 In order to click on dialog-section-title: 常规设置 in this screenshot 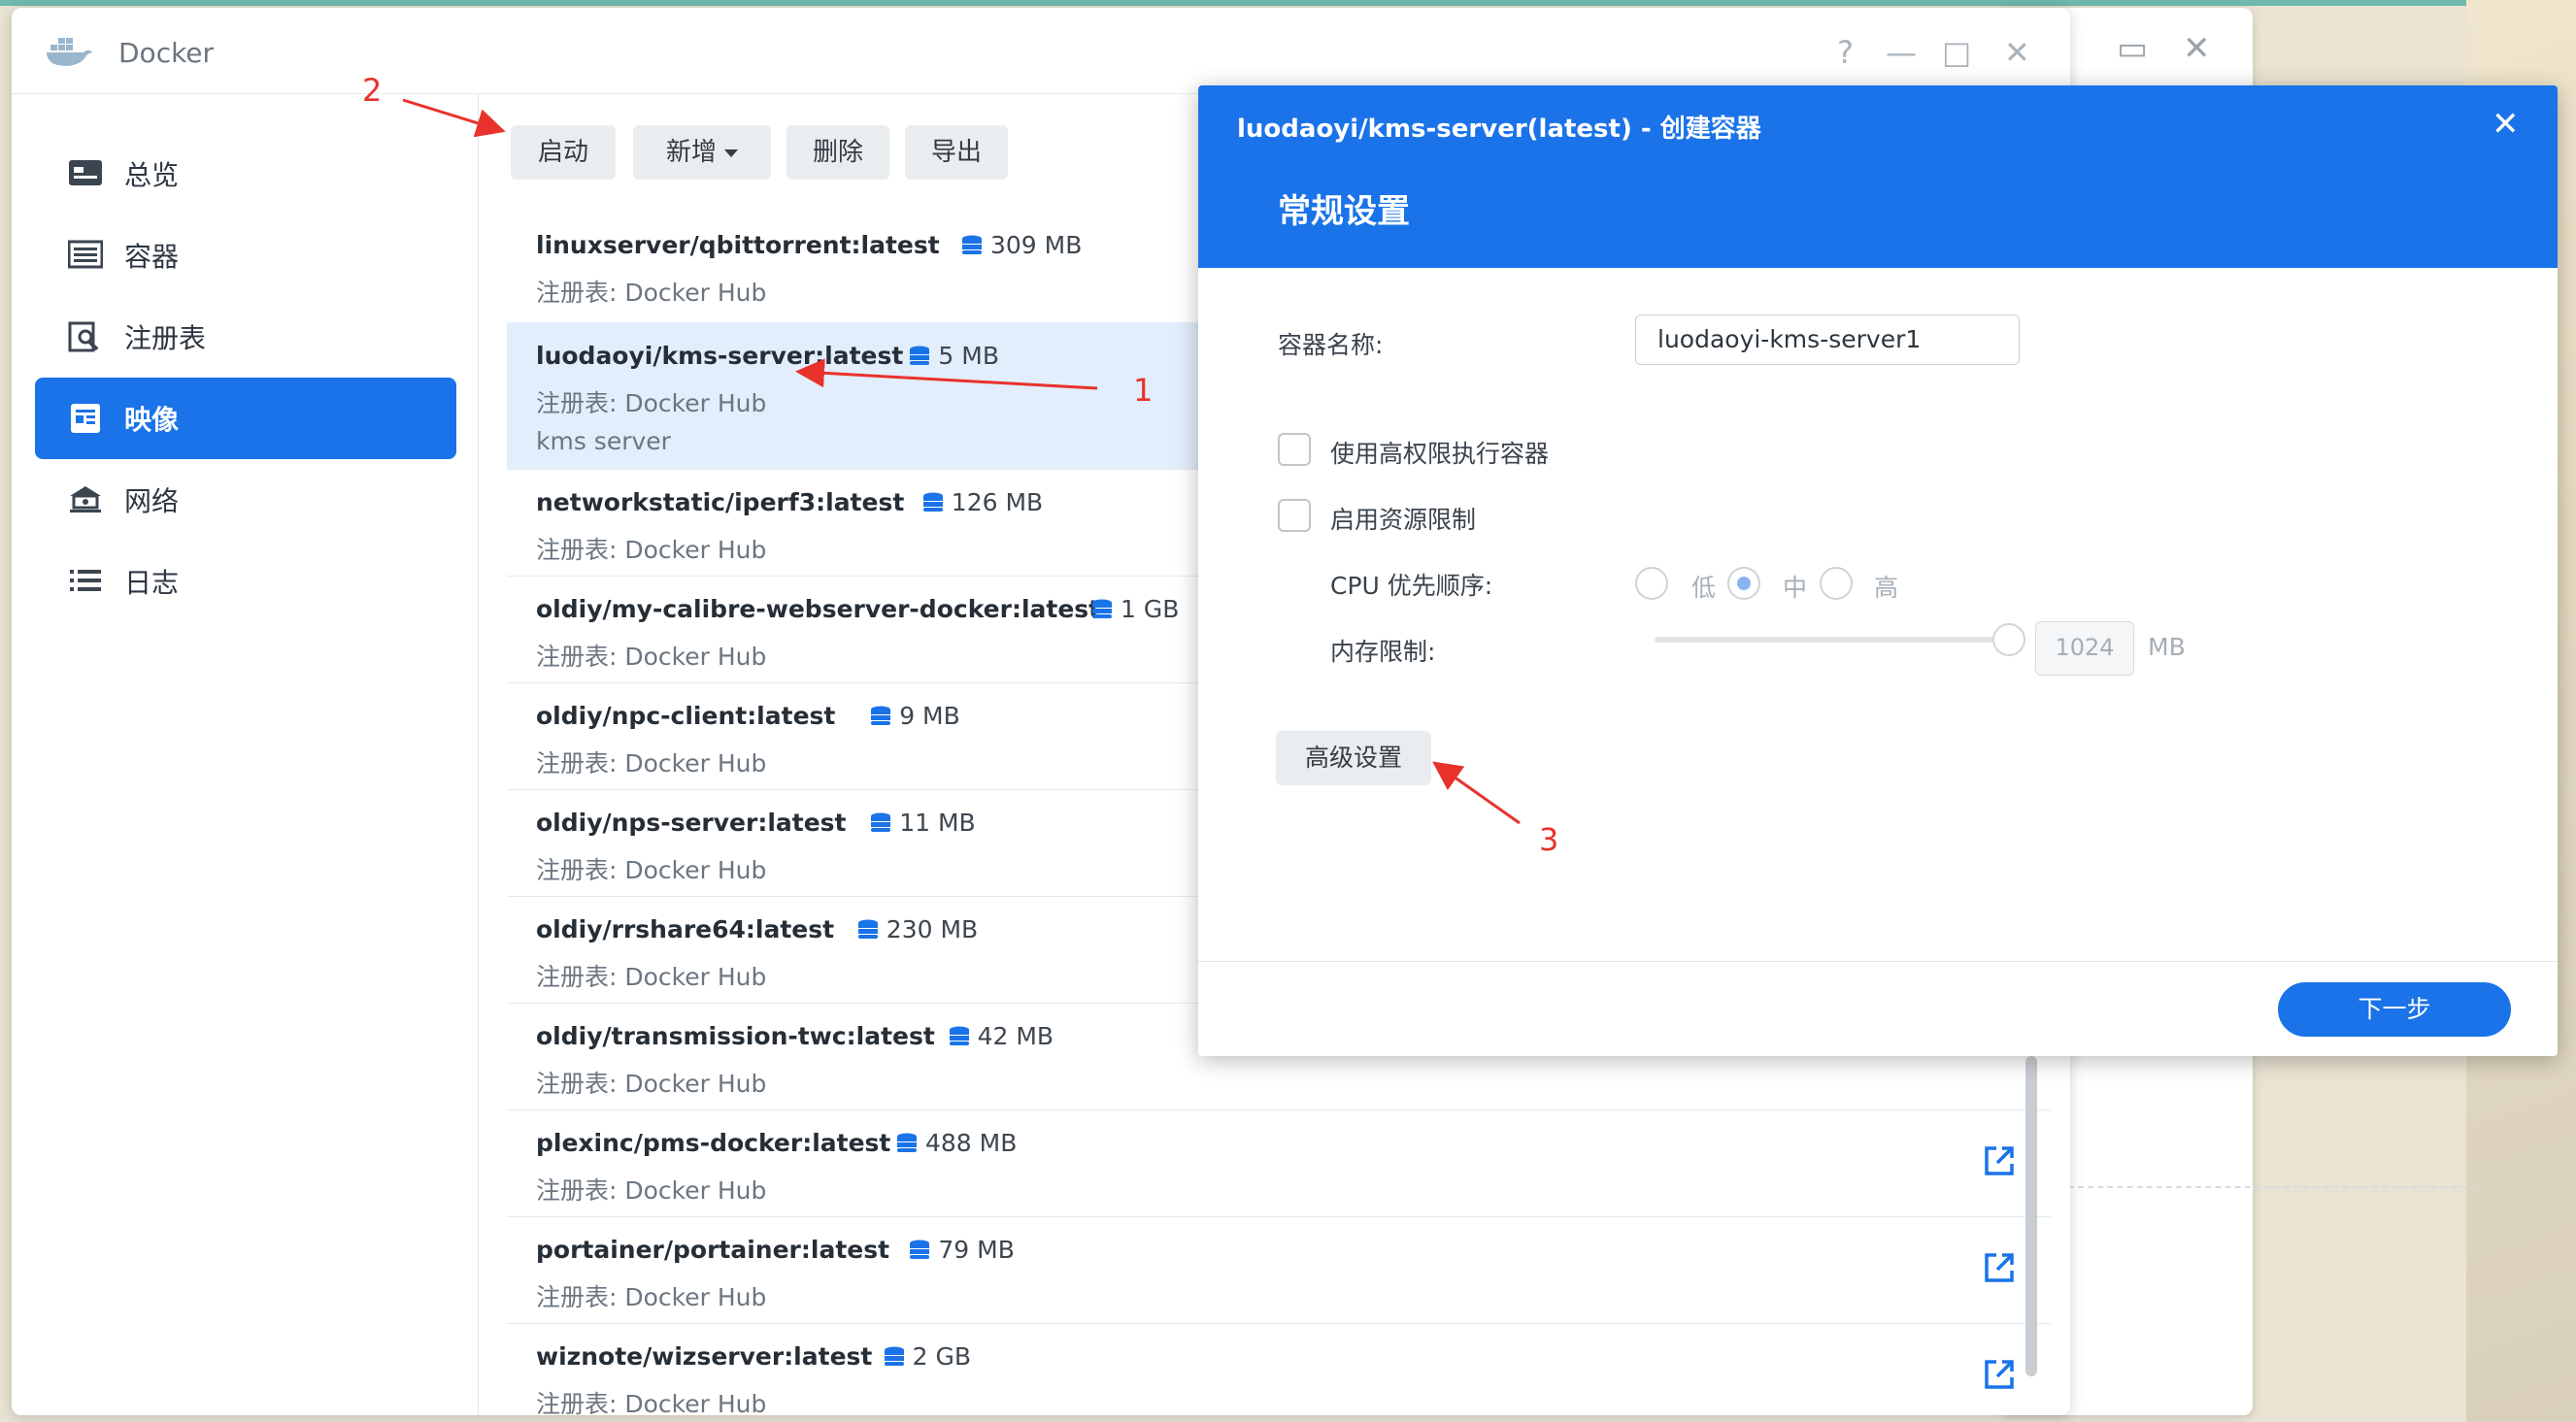, I will do `click(1344, 211)`.